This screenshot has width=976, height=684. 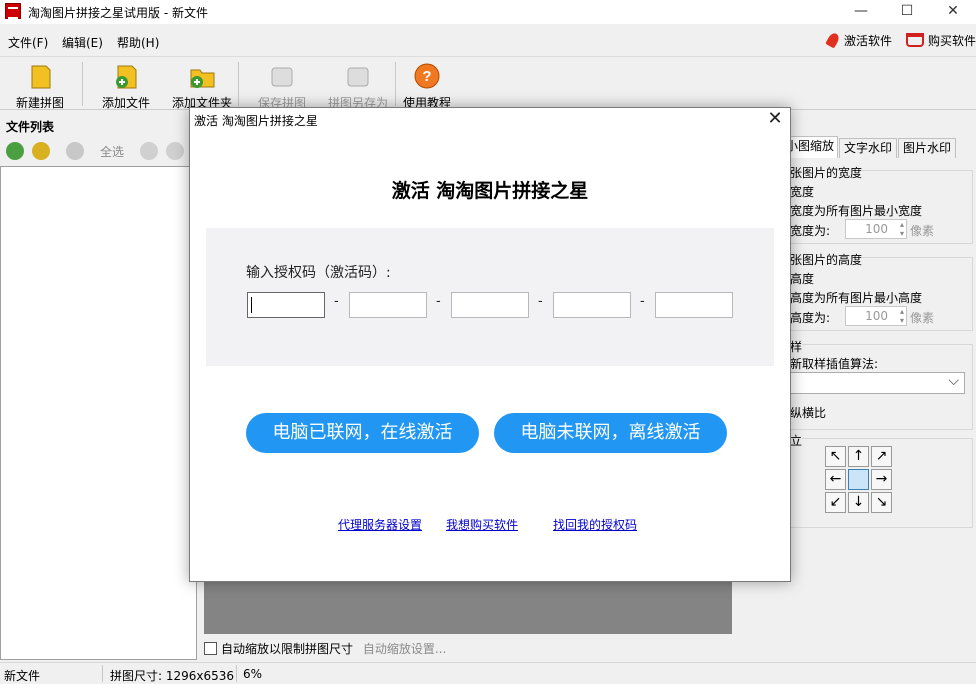 What do you see at coordinates (835, 479) in the screenshot?
I see `align-left-button: ←` at bounding box center [835, 479].